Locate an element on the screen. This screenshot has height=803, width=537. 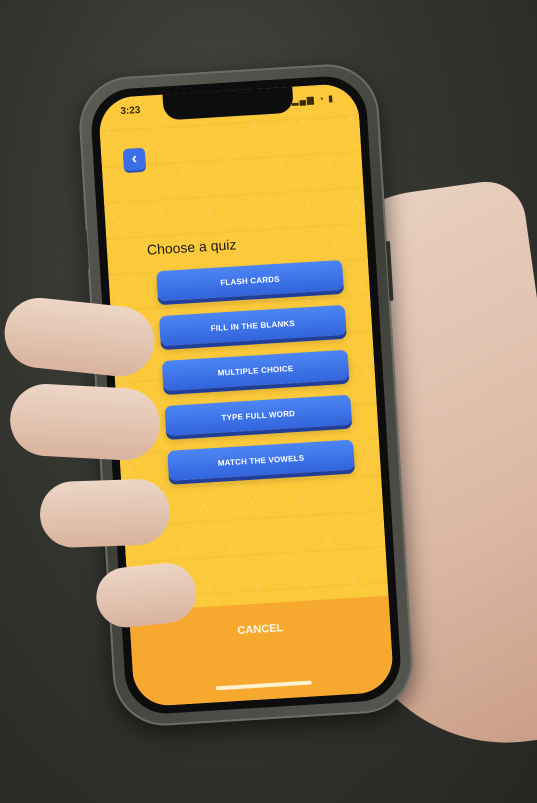
page-title: Choose a quiz is located at coordinates (191, 247).